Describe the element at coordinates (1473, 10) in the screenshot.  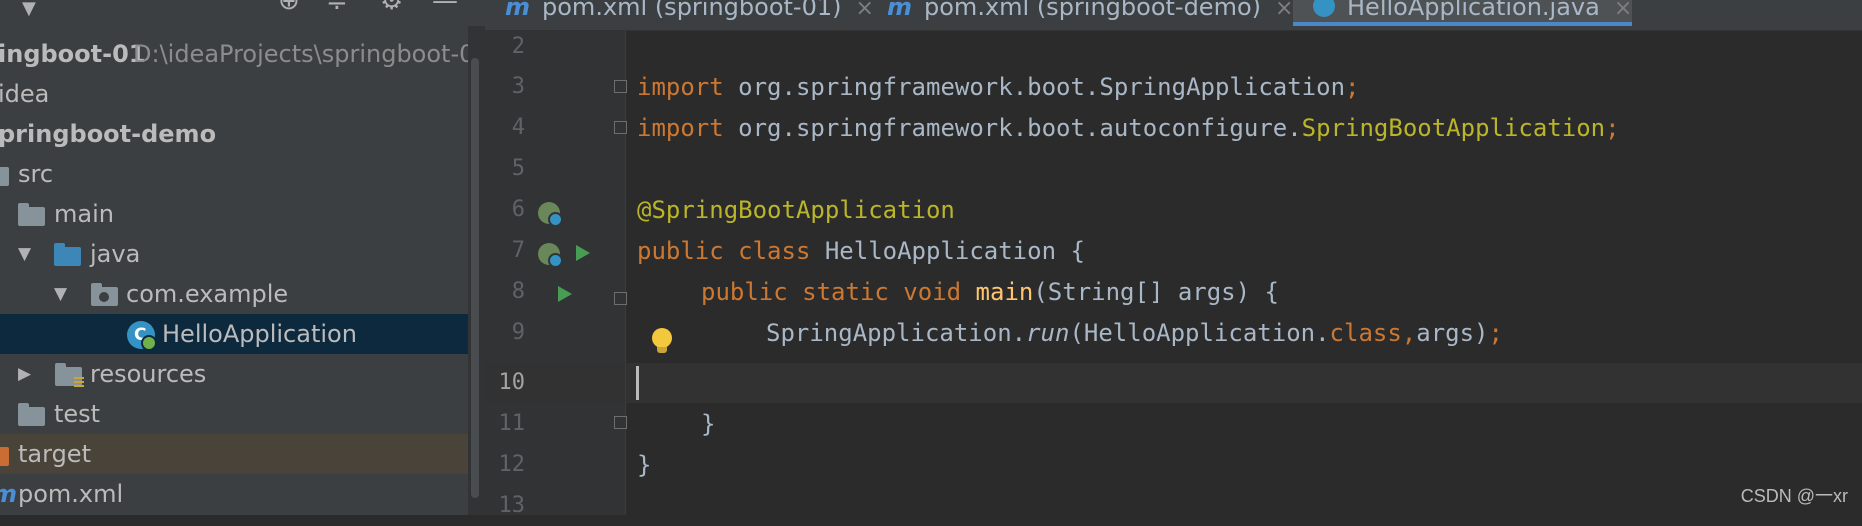
I see `tab-label: HelloApplication.java` at that location.